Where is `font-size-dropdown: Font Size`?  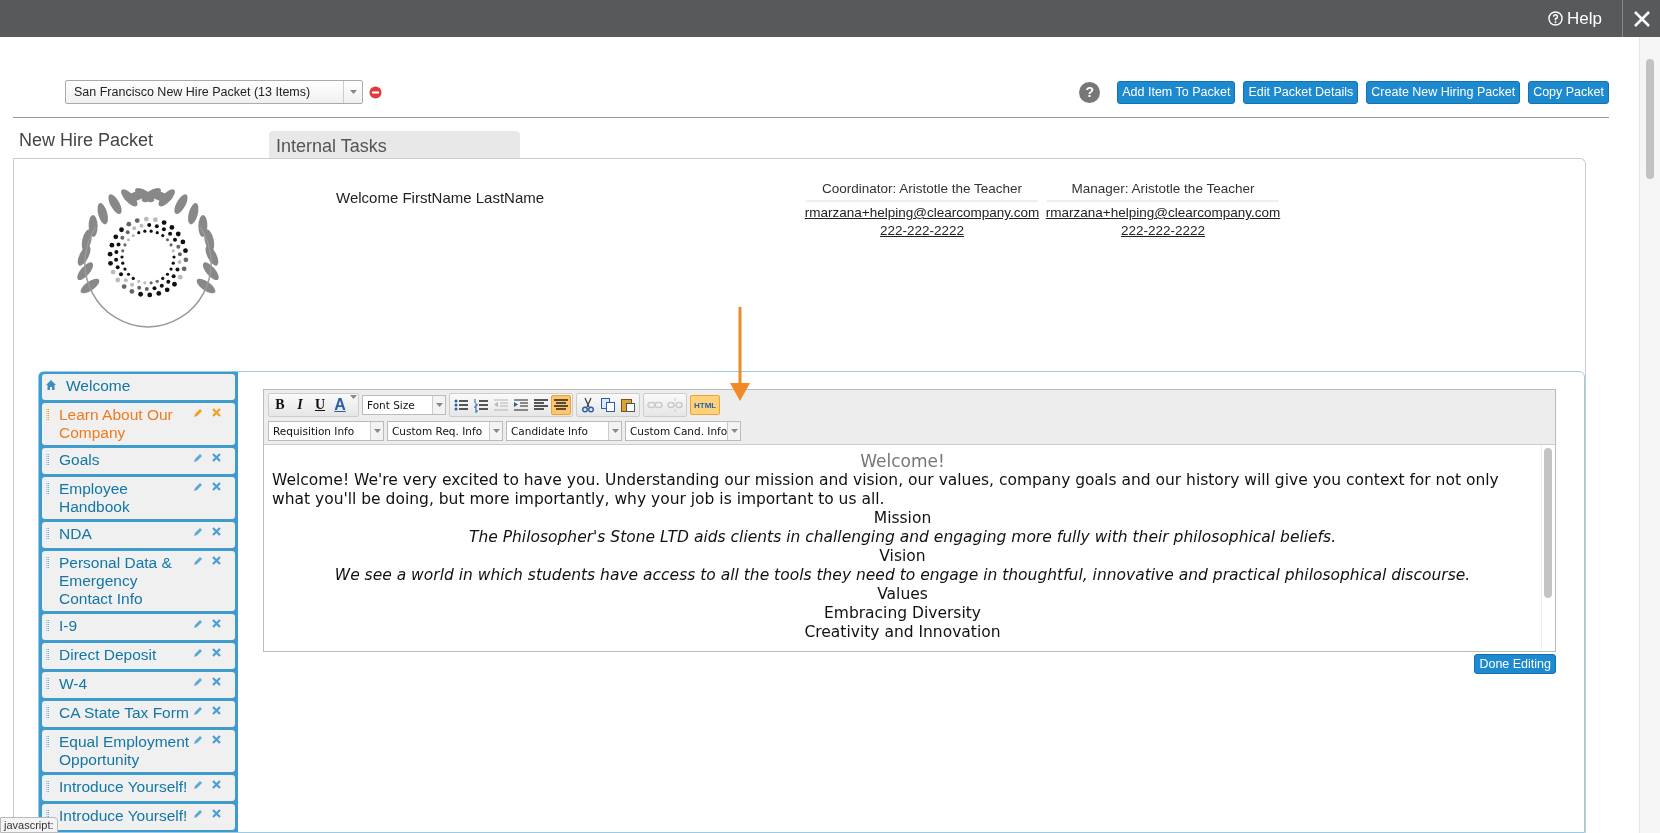
font-size-dropdown: Font Size is located at coordinates (404, 405).